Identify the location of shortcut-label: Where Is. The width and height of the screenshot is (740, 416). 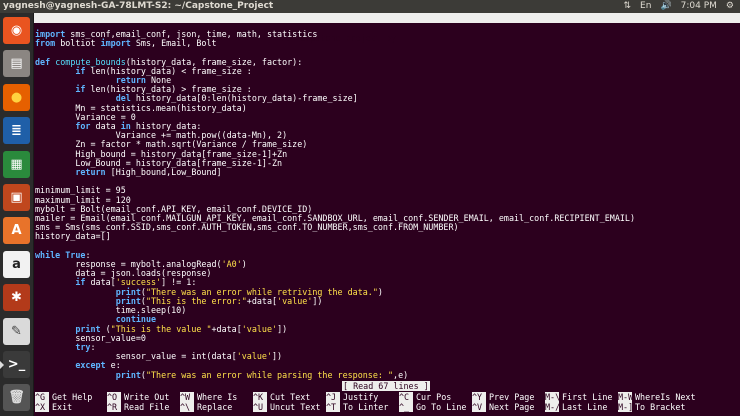
(217, 397).